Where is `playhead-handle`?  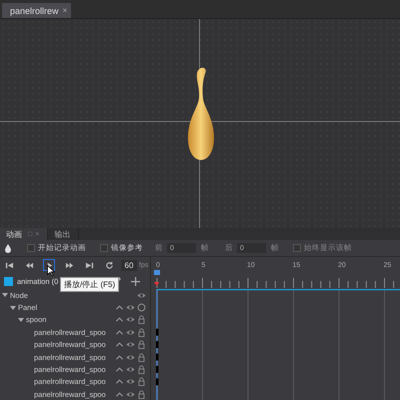
playhead-handle is located at coordinates (157, 272).